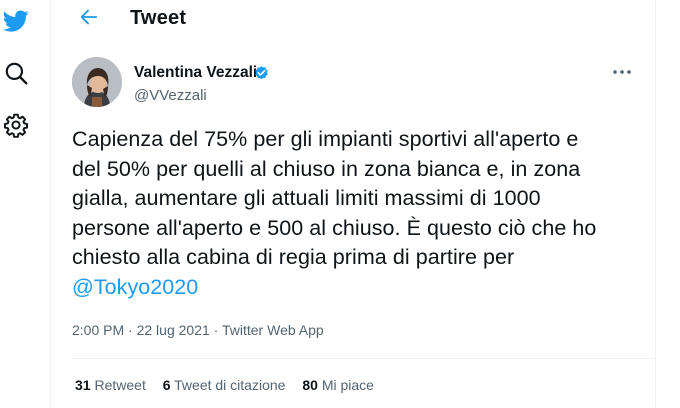  I want to click on retweets-count: 31, so click(83, 385).